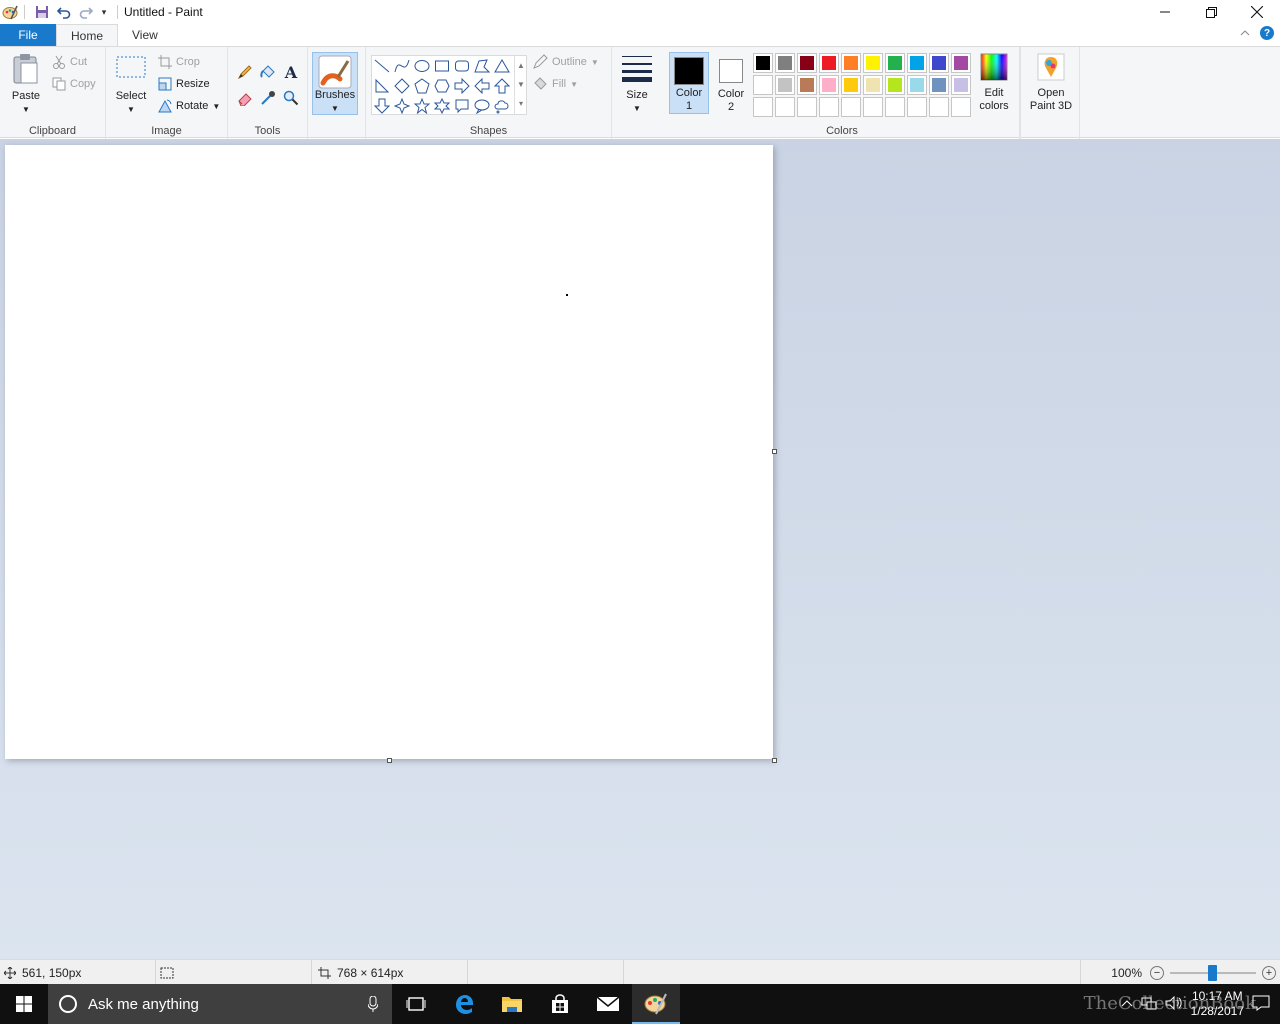 The width and height of the screenshot is (1280, 1024). I want to click on microphone-icon, so click(373, 1004).